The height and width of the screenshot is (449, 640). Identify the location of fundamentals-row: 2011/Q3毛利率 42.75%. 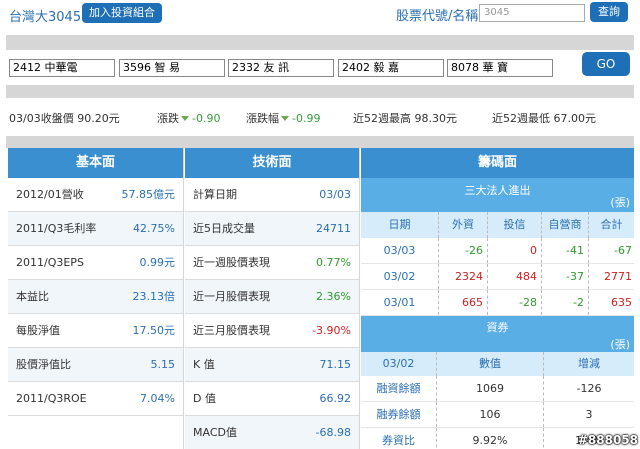
(95, 229).